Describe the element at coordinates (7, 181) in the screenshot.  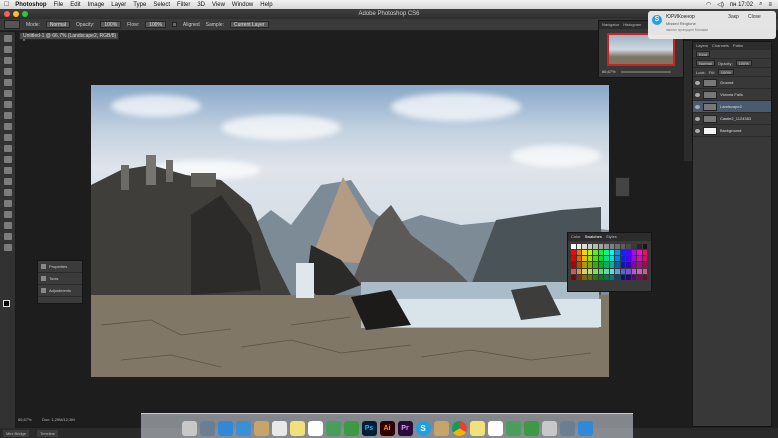
I see `dodge-tool-icon` at that location.